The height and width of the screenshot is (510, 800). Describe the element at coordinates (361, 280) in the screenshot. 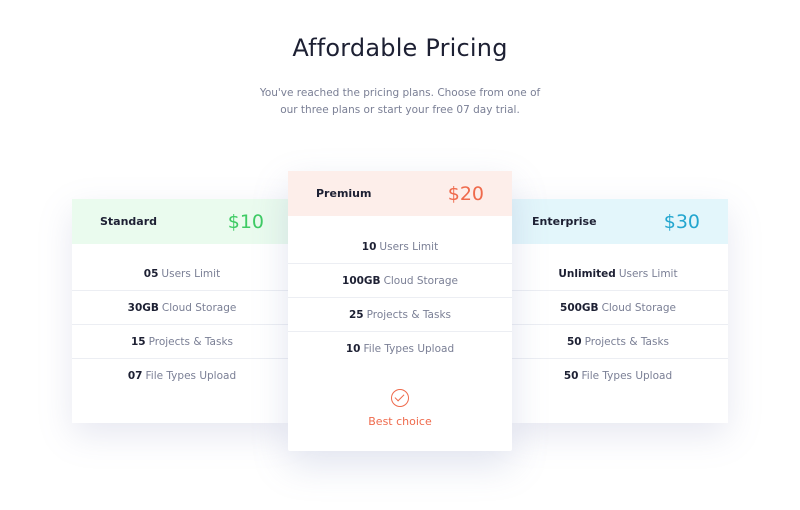

I see `feature-value: 100GB` at that location.